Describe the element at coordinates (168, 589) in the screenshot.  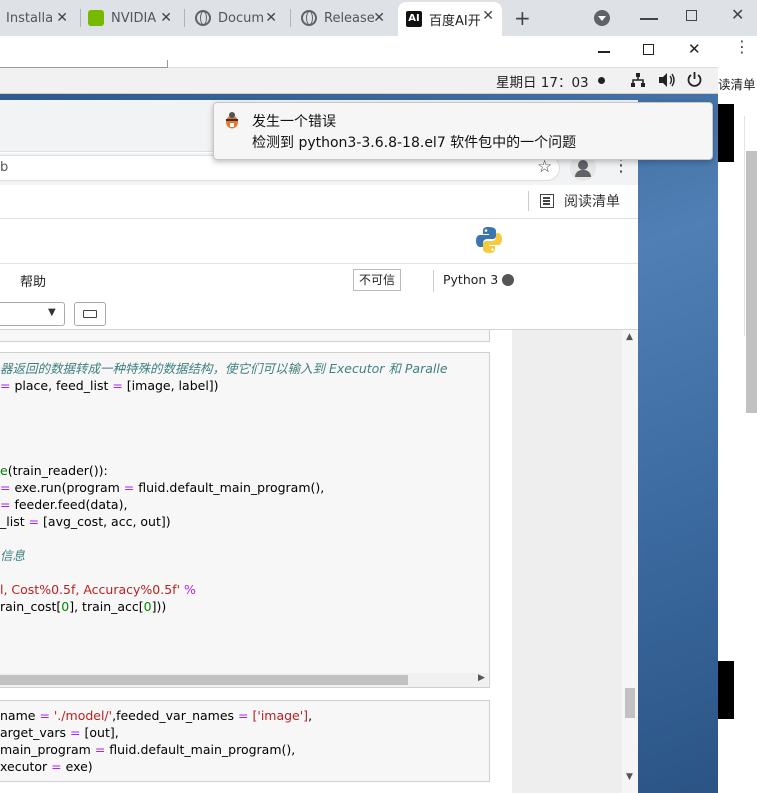
I see `code-token: 0.5f'` at that location.